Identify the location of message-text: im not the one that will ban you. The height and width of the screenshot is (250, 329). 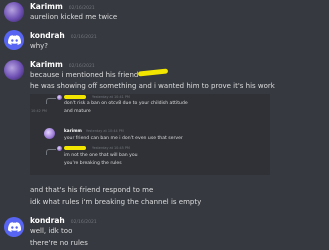
(101, 155).